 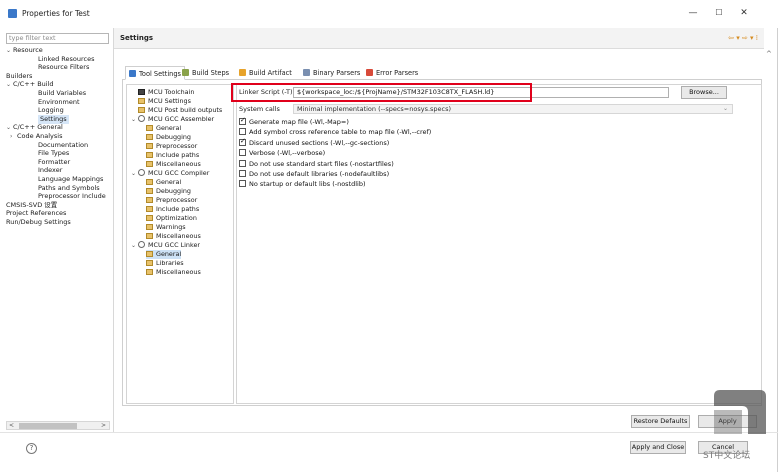 I want to click on scroll-right-icon: >, so click(x=103, y=426).